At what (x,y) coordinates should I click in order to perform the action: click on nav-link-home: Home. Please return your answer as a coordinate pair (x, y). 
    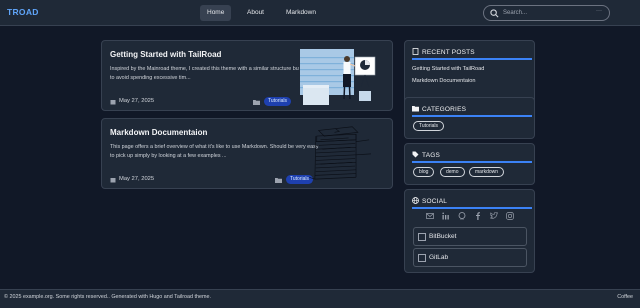
    Looking at the image, I should click on (216, 13).